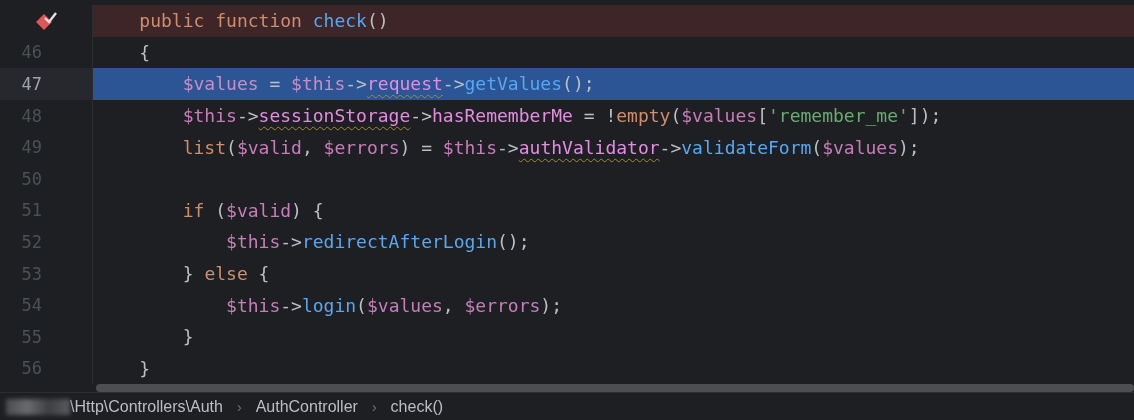 The height and width of the screenshot is (420, 1134). What do you see at coordinates (252, 210) in the screenshot?
I see `code-line: if ($valid) {` at bounding box center [252, 210].